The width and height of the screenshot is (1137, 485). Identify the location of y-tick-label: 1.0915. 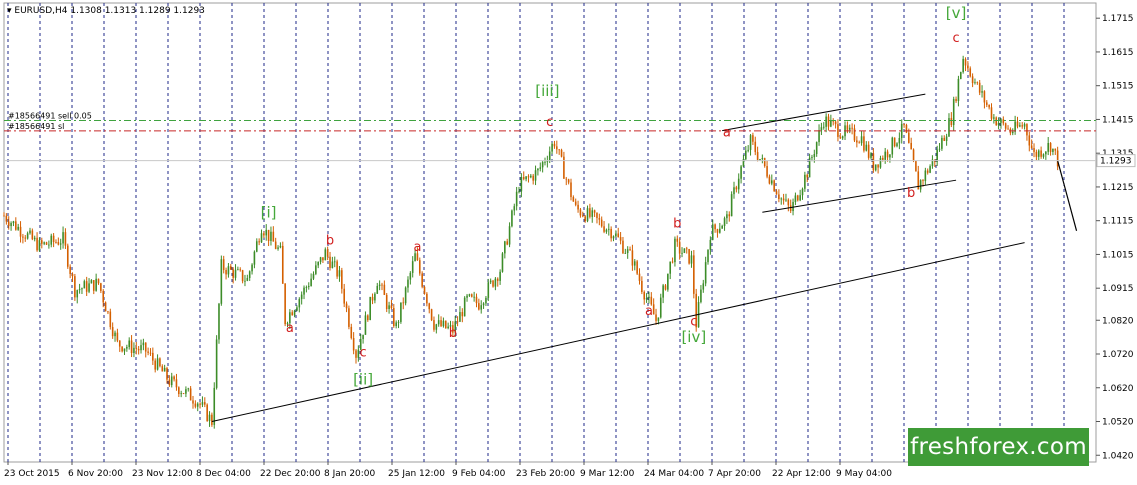
(1118, 289).